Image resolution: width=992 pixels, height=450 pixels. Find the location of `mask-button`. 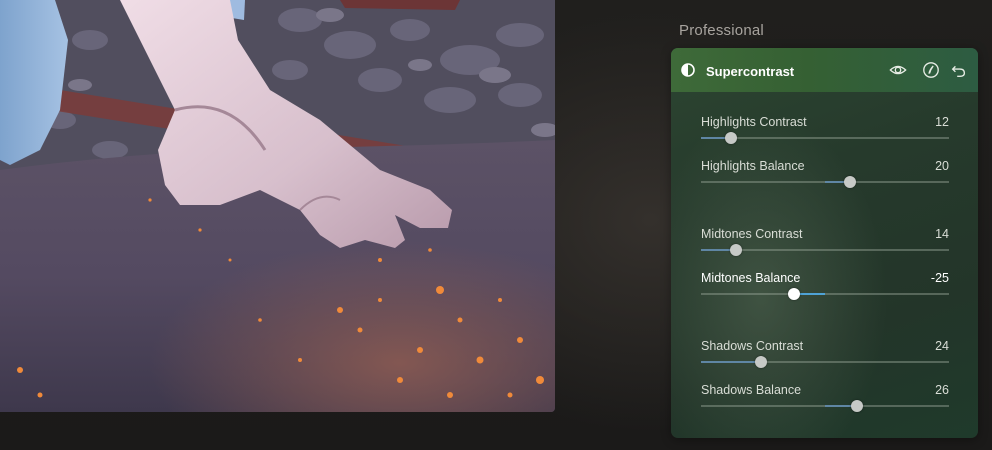

mask-button is located at coordinates (931, 70).